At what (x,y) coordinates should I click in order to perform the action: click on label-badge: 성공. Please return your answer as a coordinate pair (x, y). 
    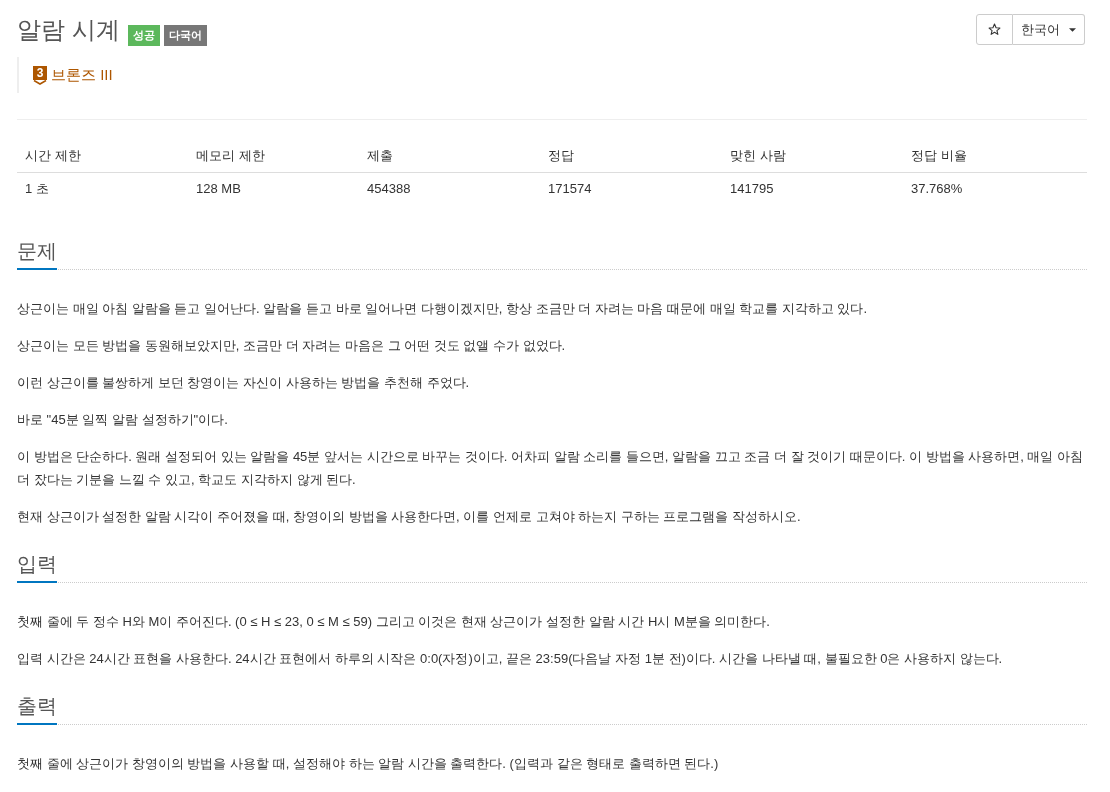
    Looking at the image, I should click on (143, 35).